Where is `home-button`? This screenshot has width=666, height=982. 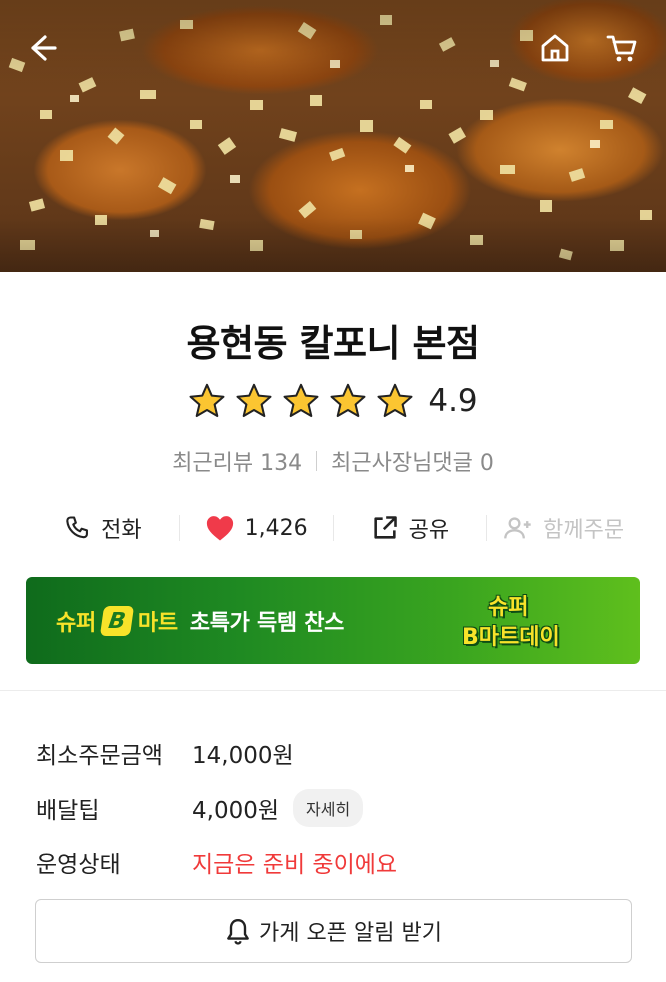 home-button is located at coordinates (555, 48).